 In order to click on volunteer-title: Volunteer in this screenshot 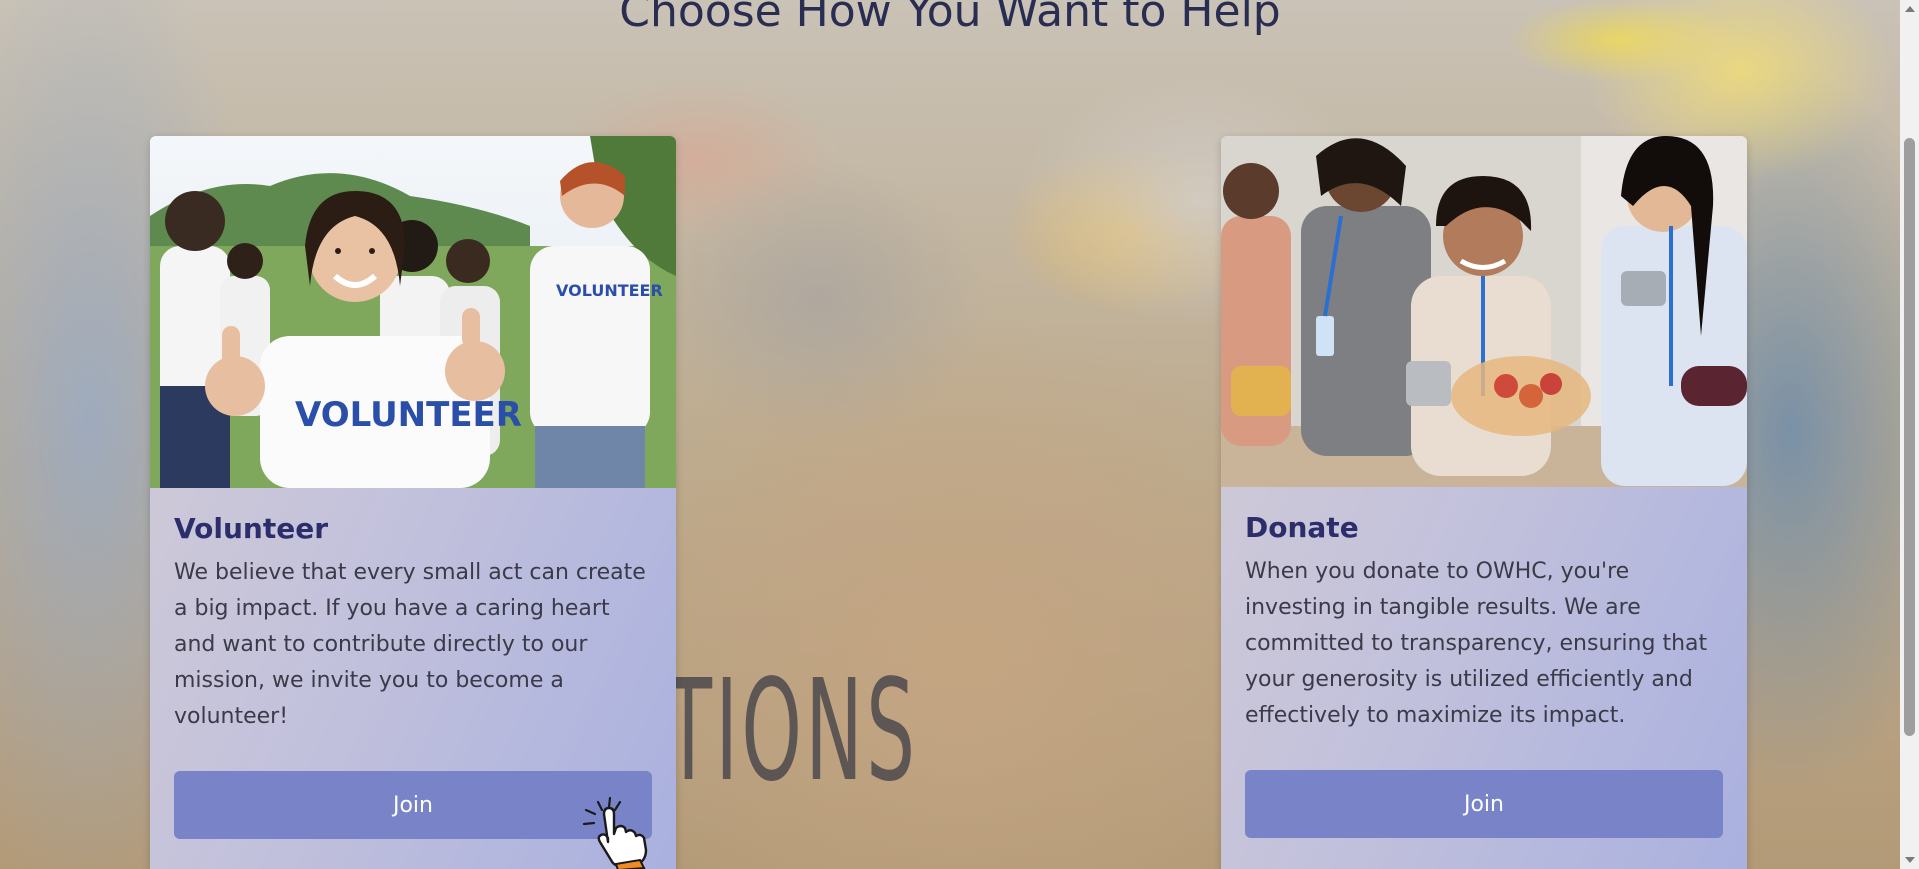, I will do `click(251, 528)`.